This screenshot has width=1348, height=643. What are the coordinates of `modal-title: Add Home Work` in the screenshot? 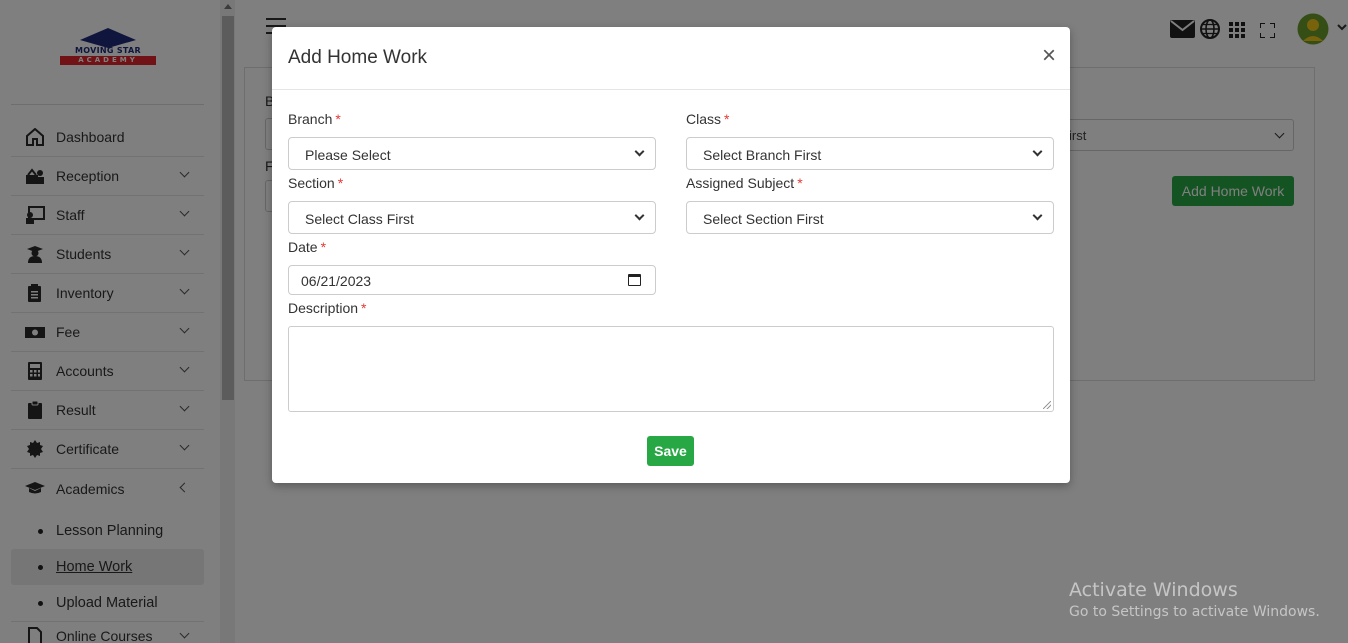 It's located at (358, 57).